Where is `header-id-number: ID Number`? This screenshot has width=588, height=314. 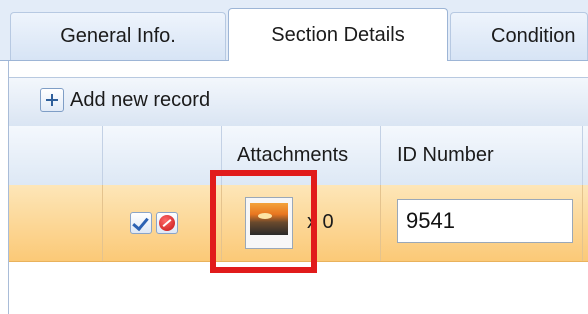 header-id-number: ID Number is located at coordinates (482, 155).